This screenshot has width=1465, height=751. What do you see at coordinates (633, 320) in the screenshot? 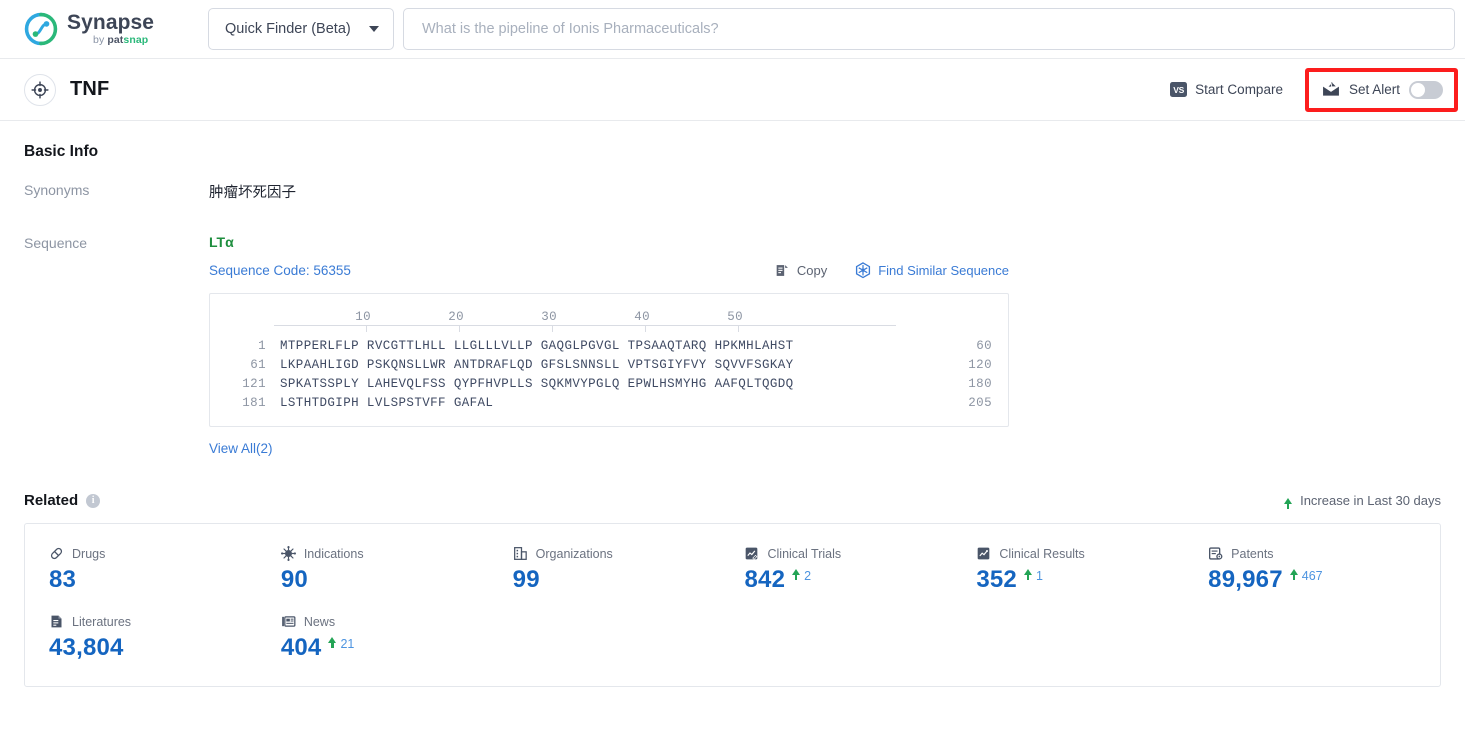
I see `sequence-ruler: 10 20 30 40 50` at bounding box center [633, 320].